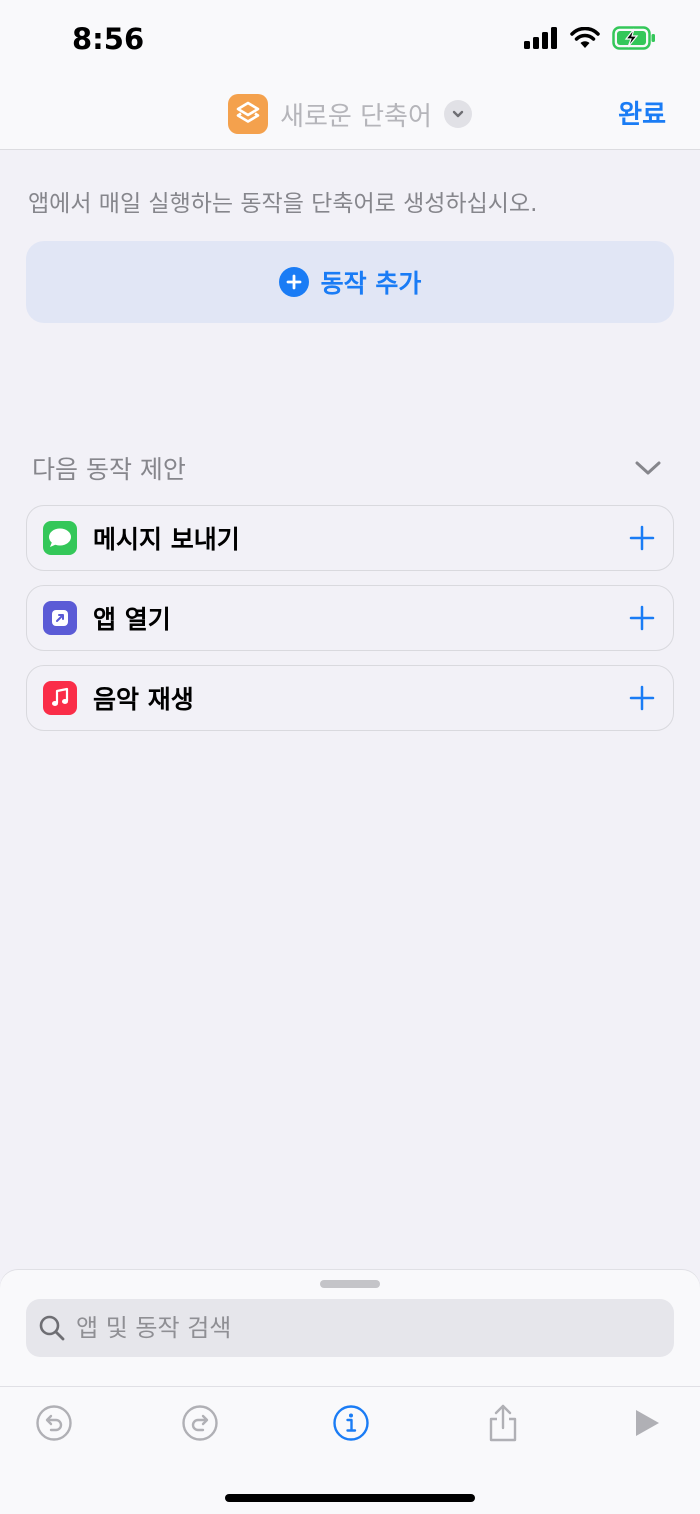 This screenshot has width=700, height=1514. What do you see at coordinates (648, 468) in the screenshot?
I see `chevron-down-icon` at bounding box center [648, 468].